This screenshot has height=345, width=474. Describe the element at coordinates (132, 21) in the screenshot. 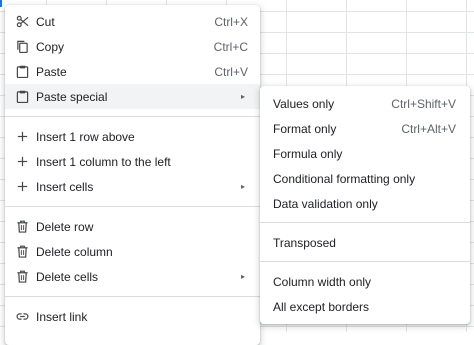

I see `menu-item-cut: Cut Ctrl+X` at that location.